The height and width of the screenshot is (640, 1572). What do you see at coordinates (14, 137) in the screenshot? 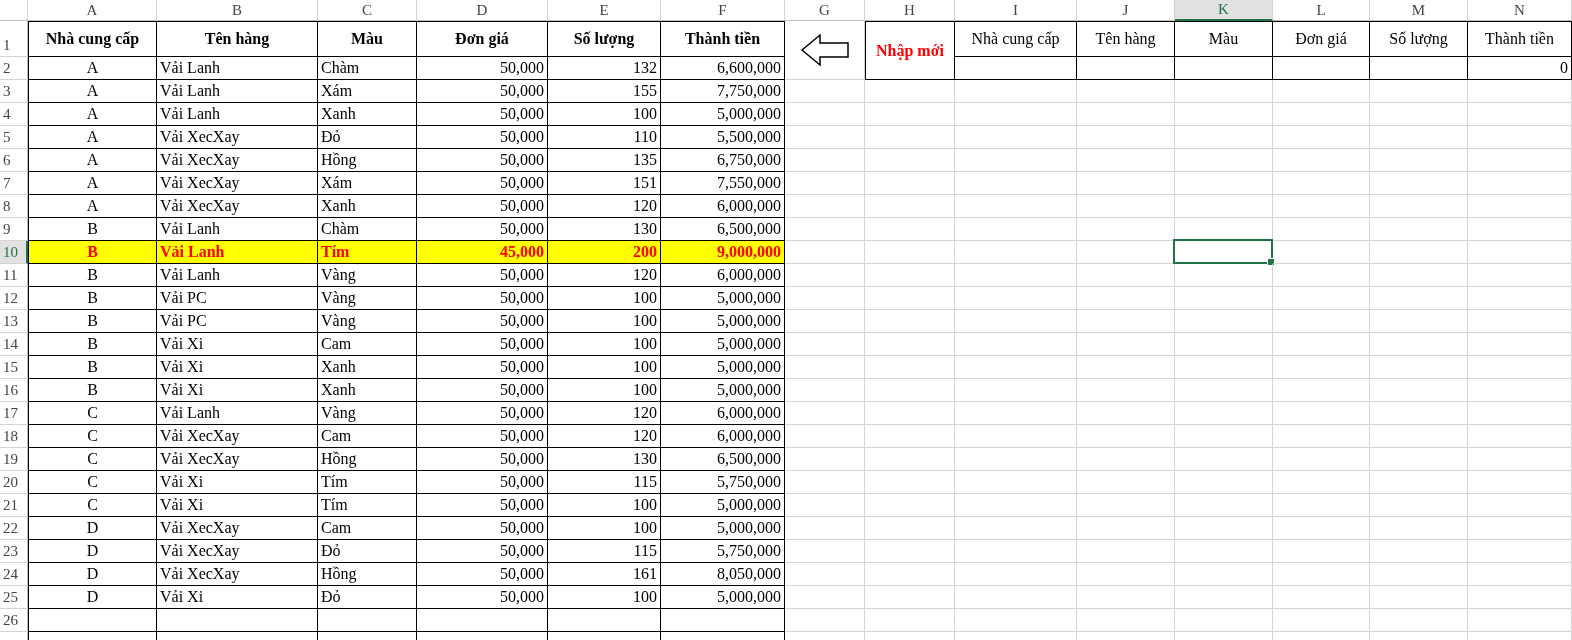
I see `row-header: 5` at bounding box center [14, 137].